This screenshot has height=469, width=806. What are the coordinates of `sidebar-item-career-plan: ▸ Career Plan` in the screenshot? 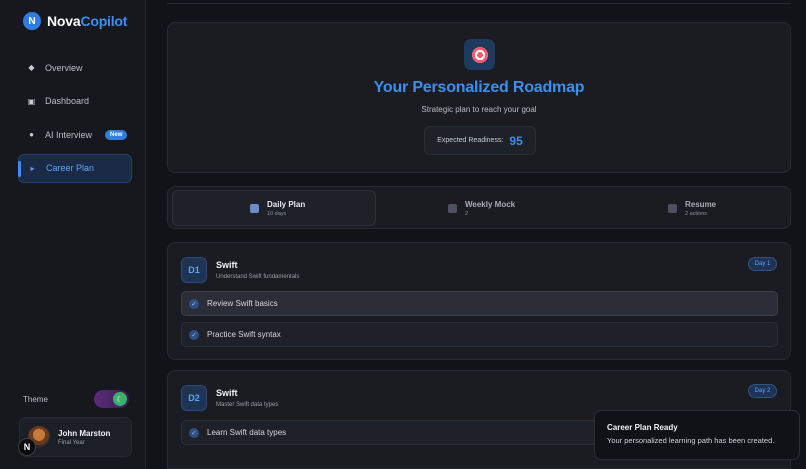 It's located at (75, 168).